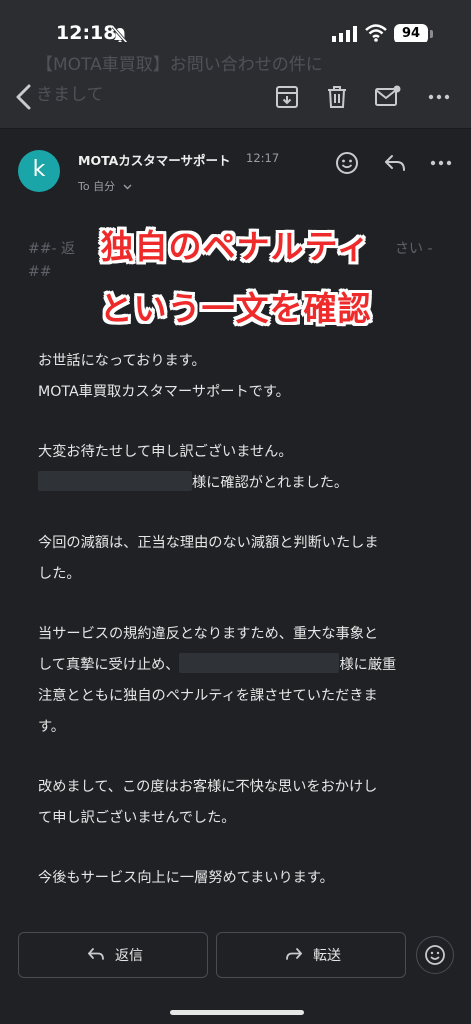  What do you see at coordinates (311, 955) in the screenshot?
I see `forward-button: 転送` at bounding box center [311, 955].